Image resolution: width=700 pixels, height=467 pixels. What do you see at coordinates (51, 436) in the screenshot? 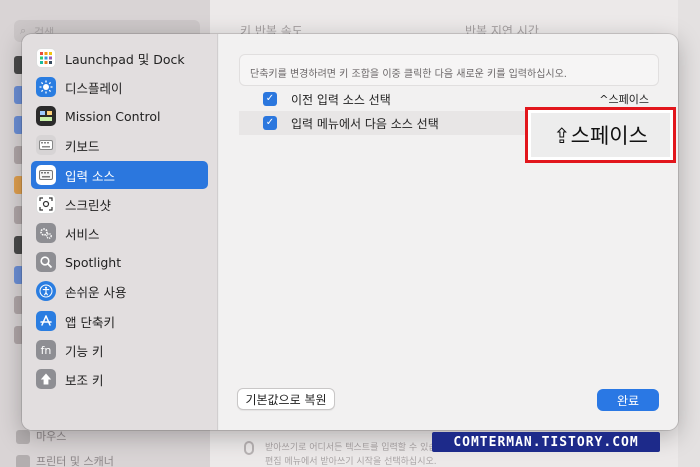
I see `background-sidebar-label: 마우스` at bounding box center [51, 436].